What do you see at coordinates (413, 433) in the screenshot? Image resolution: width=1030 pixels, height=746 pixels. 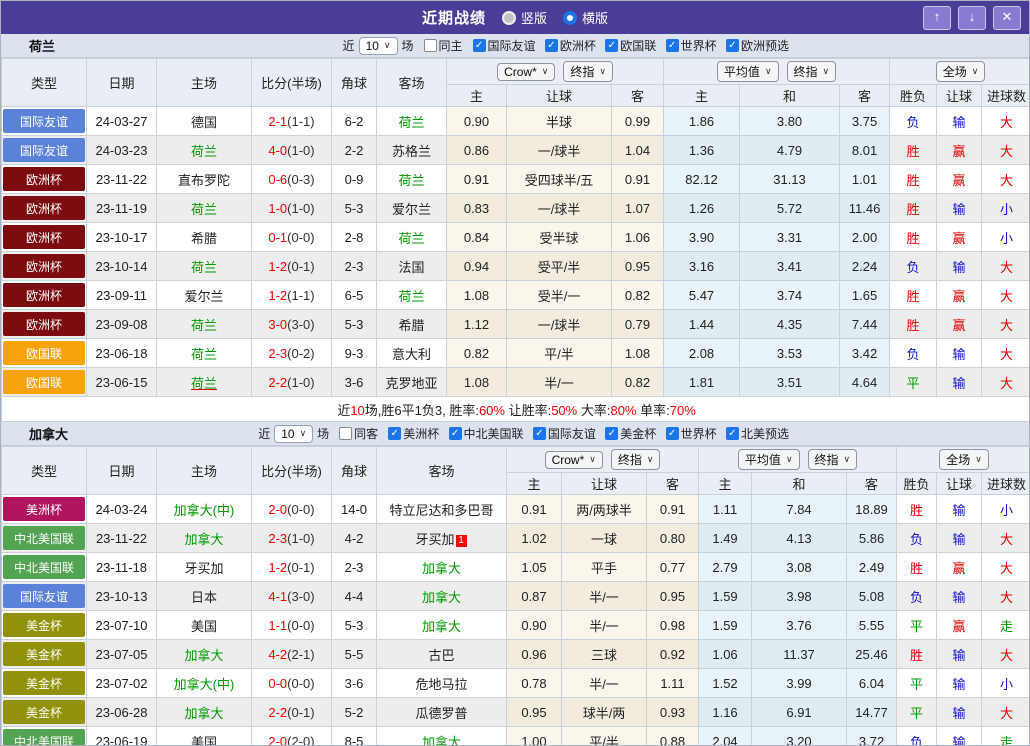 I see `league-checkbox: 美洲杯` at bounding box center [413, 433].